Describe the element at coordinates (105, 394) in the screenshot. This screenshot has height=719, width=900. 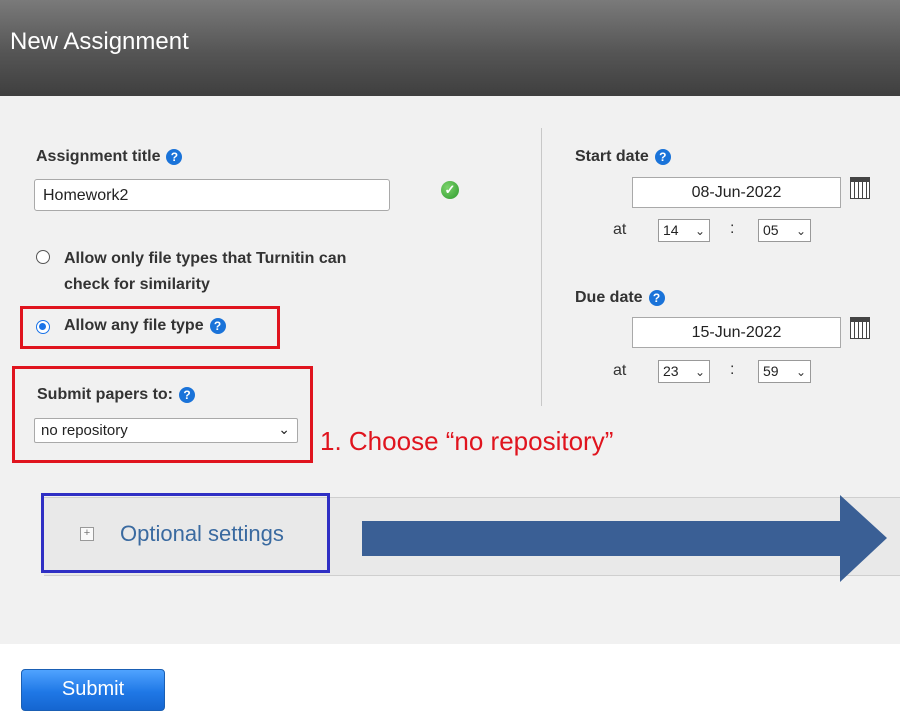
I see `submit-papers-label-text: Submit papers to:` at that location.